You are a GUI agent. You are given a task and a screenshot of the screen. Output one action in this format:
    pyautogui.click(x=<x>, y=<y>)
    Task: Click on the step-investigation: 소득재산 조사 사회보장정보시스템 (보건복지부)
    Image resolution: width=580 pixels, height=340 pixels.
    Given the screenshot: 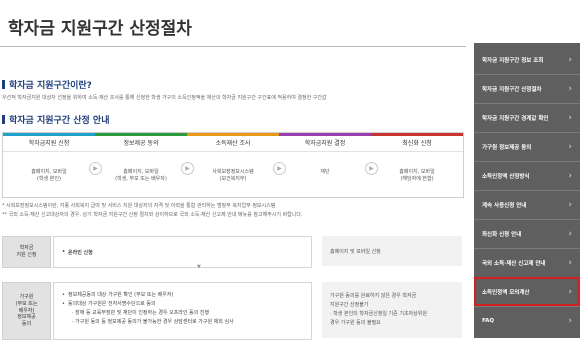 What is the action you would take?
    pyautogui.click(x=233, y=166)
    